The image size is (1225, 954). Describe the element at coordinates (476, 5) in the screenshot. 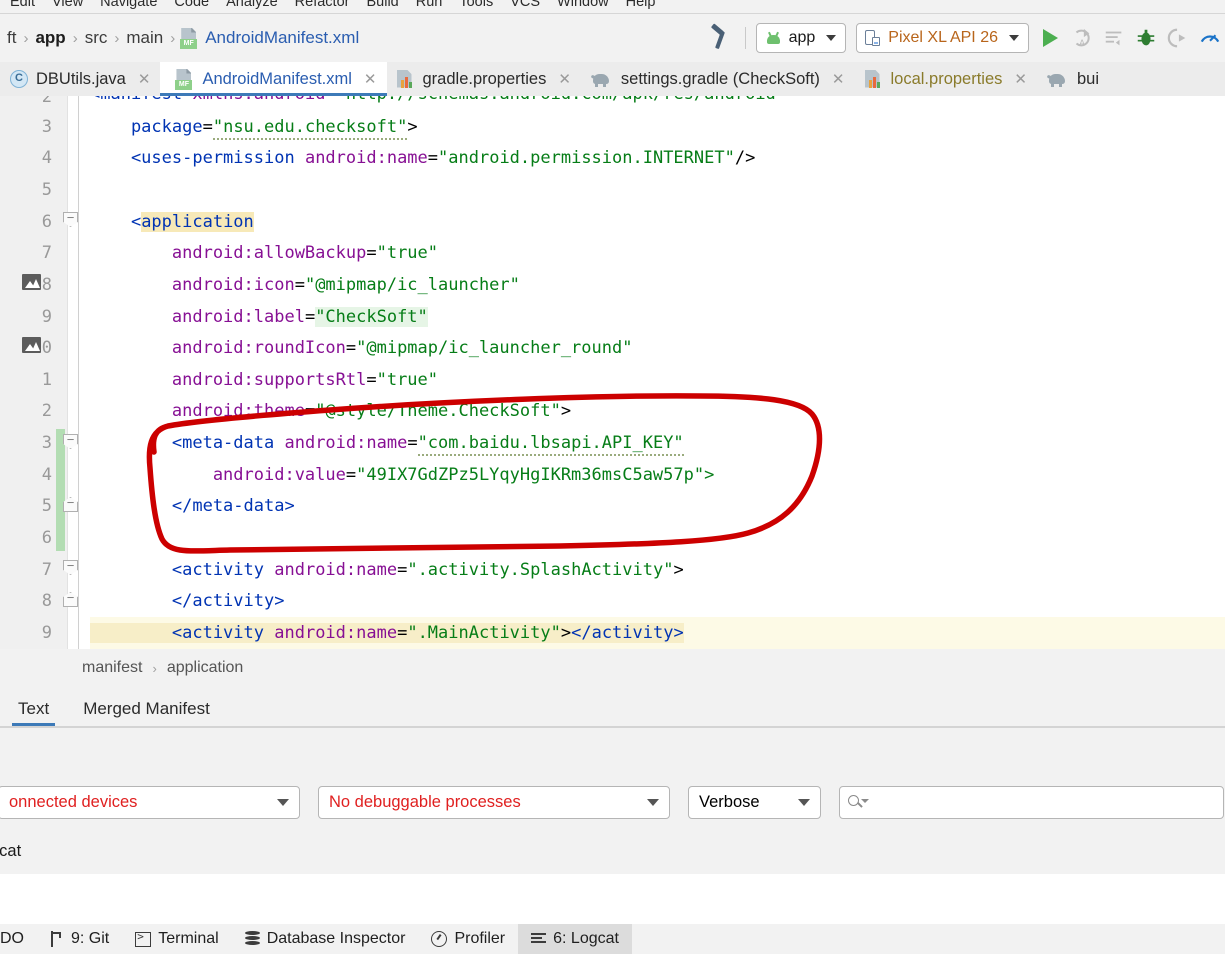

I see `menu-item-tools: Tools` at that location.